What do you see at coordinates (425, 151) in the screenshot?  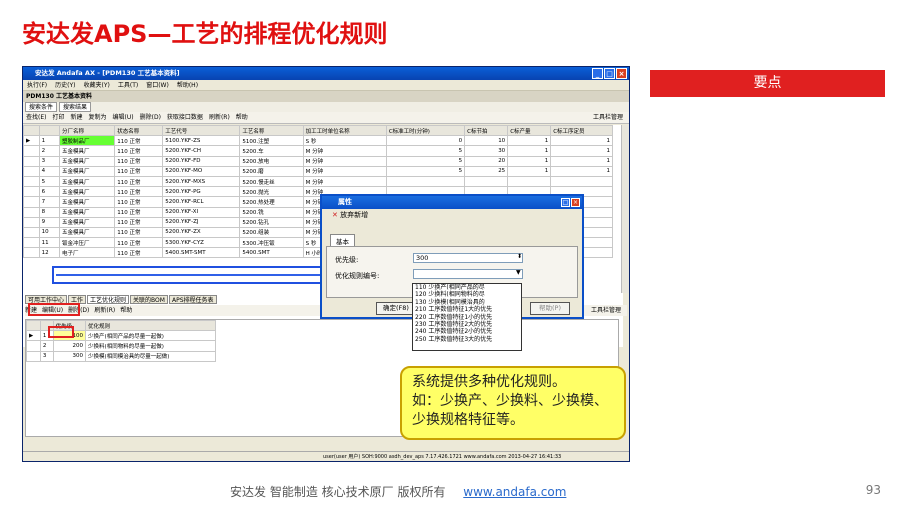 I see `table-cell: 5` at bounding box center [425, 151].